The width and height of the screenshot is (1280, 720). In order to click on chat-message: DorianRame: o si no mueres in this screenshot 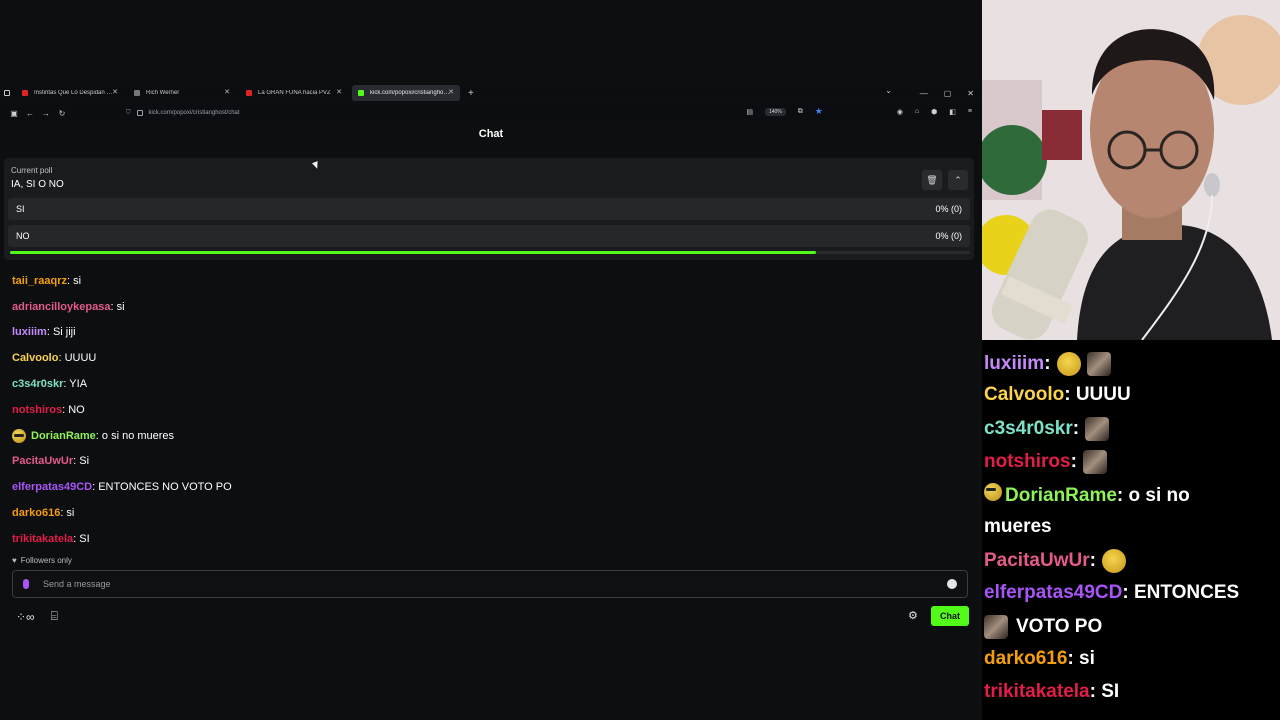, I will do `click(462, 436)`.